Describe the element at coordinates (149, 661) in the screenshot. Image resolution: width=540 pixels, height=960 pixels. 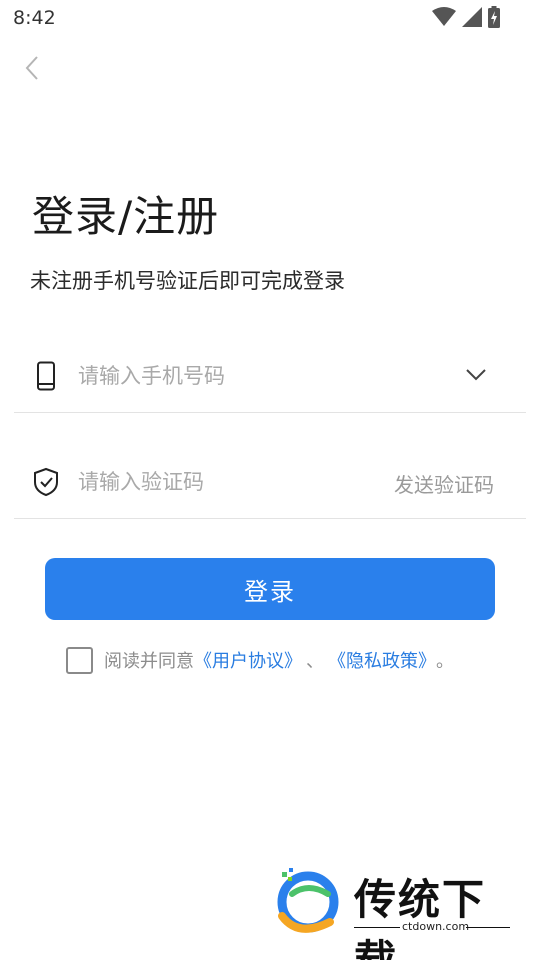
I see `agreement-prefix: 阅读并同意` at that location.